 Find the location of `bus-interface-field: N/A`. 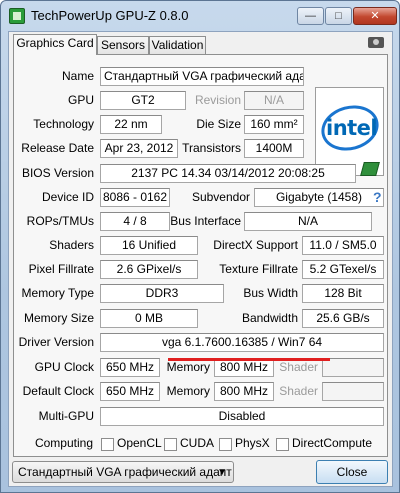

bus-interface-field: N/A is located at coordinates (308, 221).